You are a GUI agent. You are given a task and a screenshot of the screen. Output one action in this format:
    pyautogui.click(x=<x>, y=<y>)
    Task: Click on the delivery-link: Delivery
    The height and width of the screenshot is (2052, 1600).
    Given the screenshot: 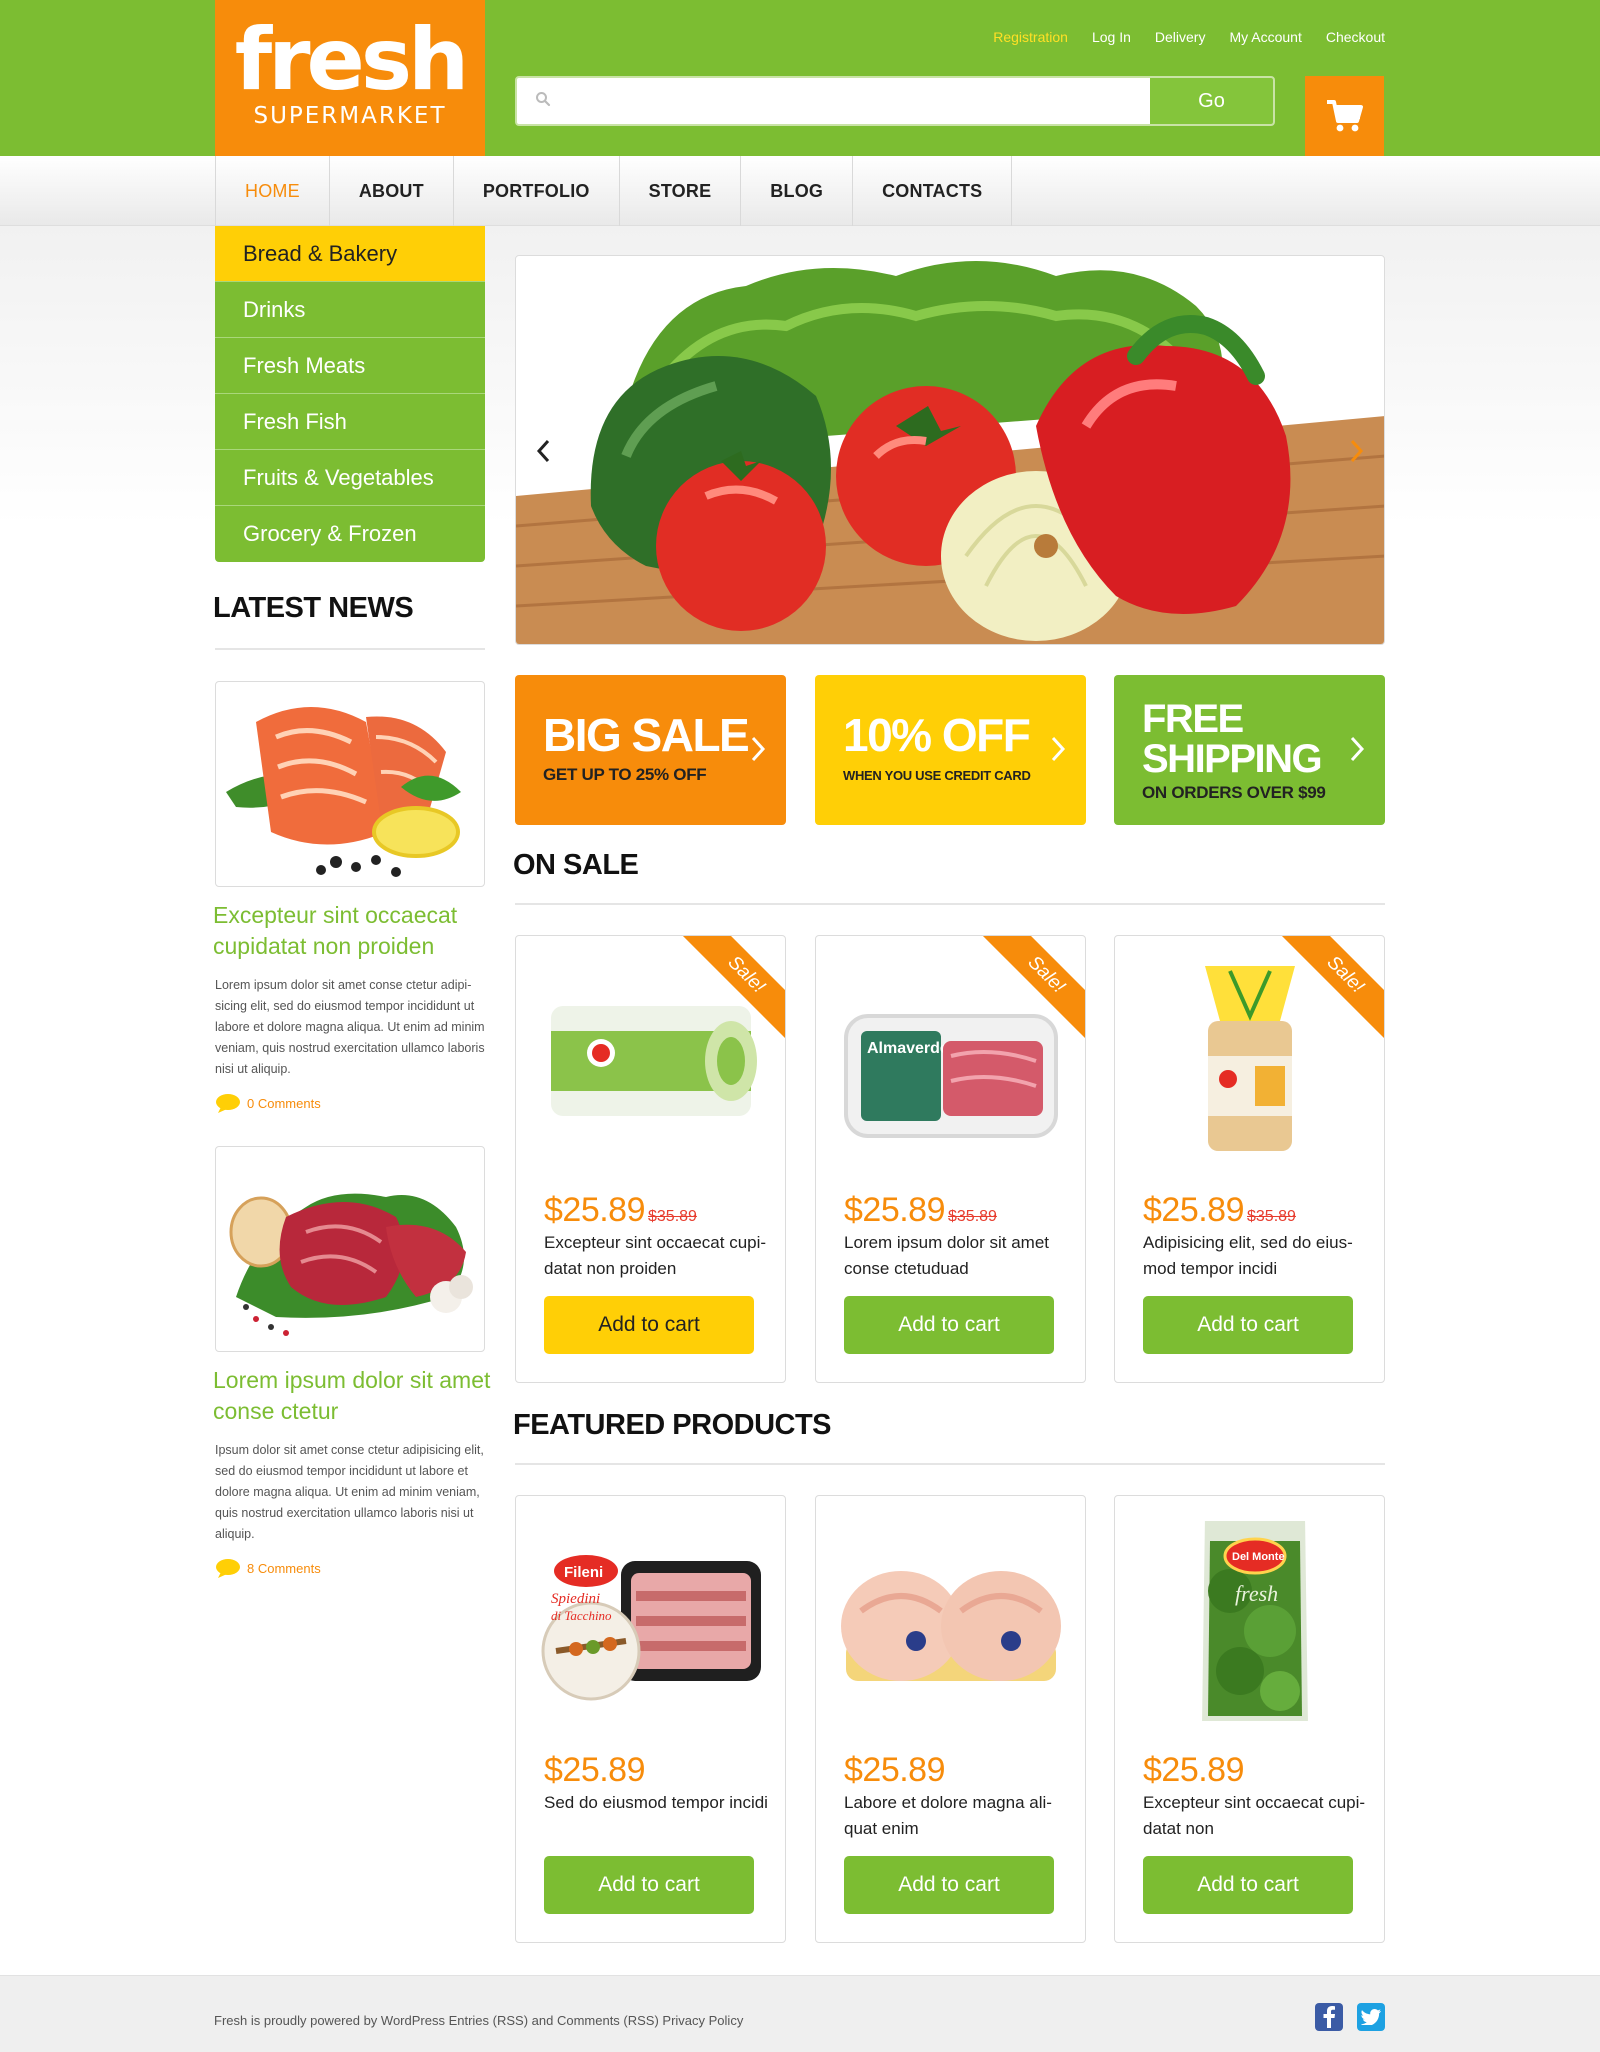 What is the action you would take?
    pyautogui.click(x=1180, y=37)
    